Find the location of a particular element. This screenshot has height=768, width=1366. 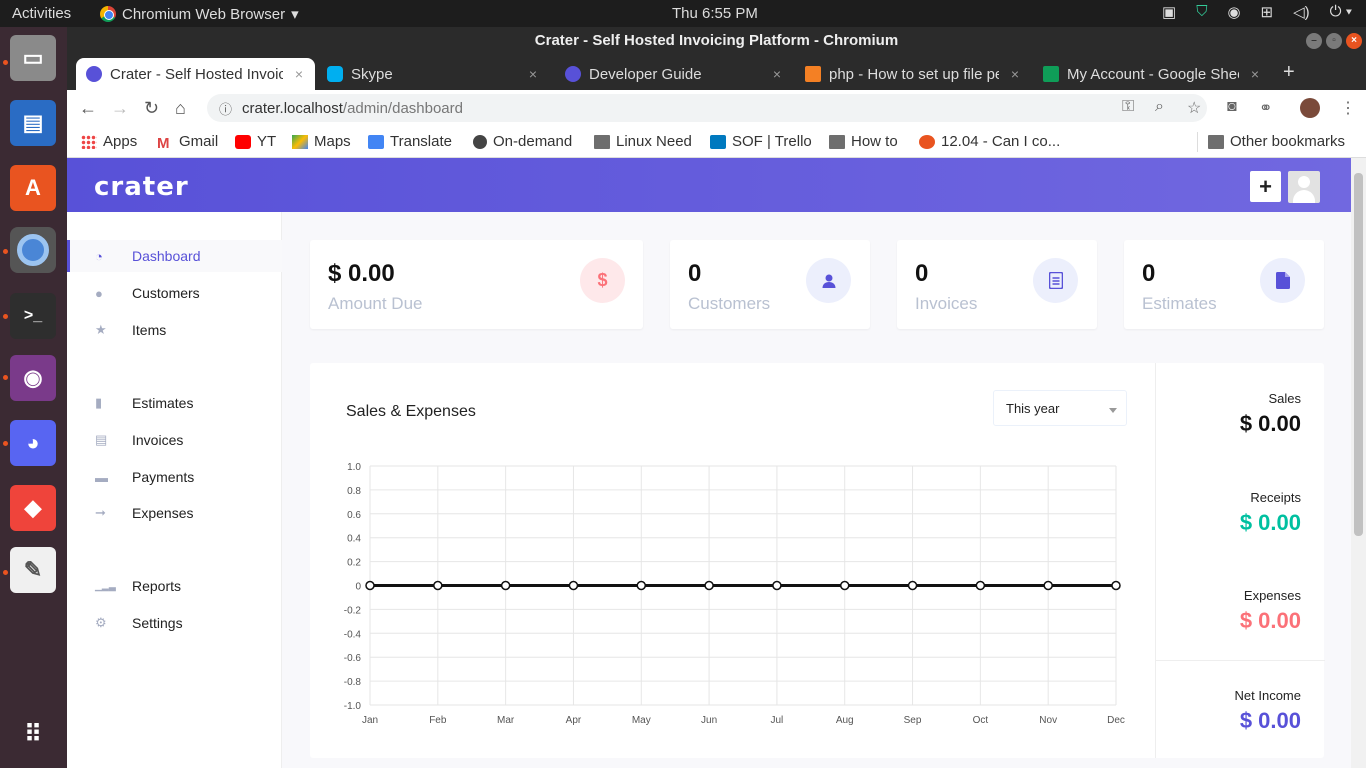

y-tick-label: -1.0 is located at coordinates (353, 706).